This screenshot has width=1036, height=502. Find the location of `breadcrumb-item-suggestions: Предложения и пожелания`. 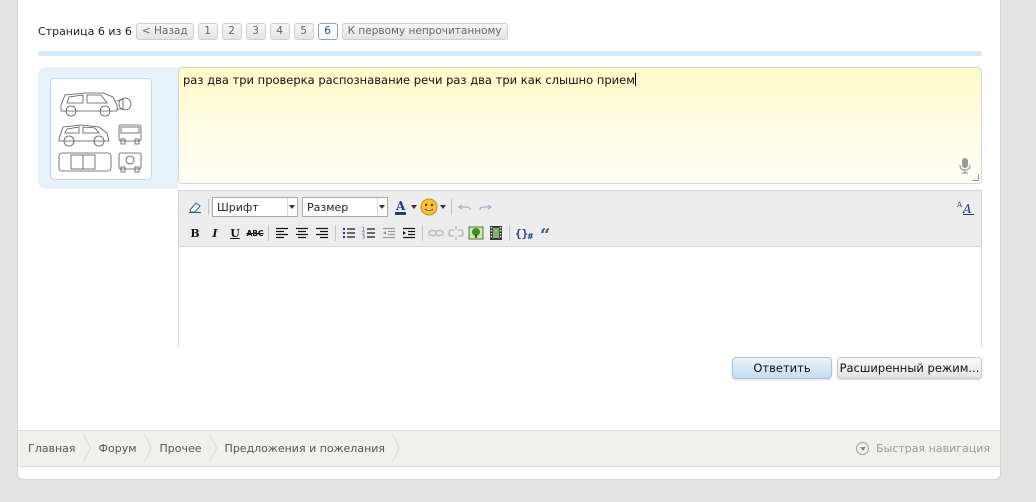

breadcrumb-item-suggestions: Предложения и пожелания is located at coordinates (307, 448).